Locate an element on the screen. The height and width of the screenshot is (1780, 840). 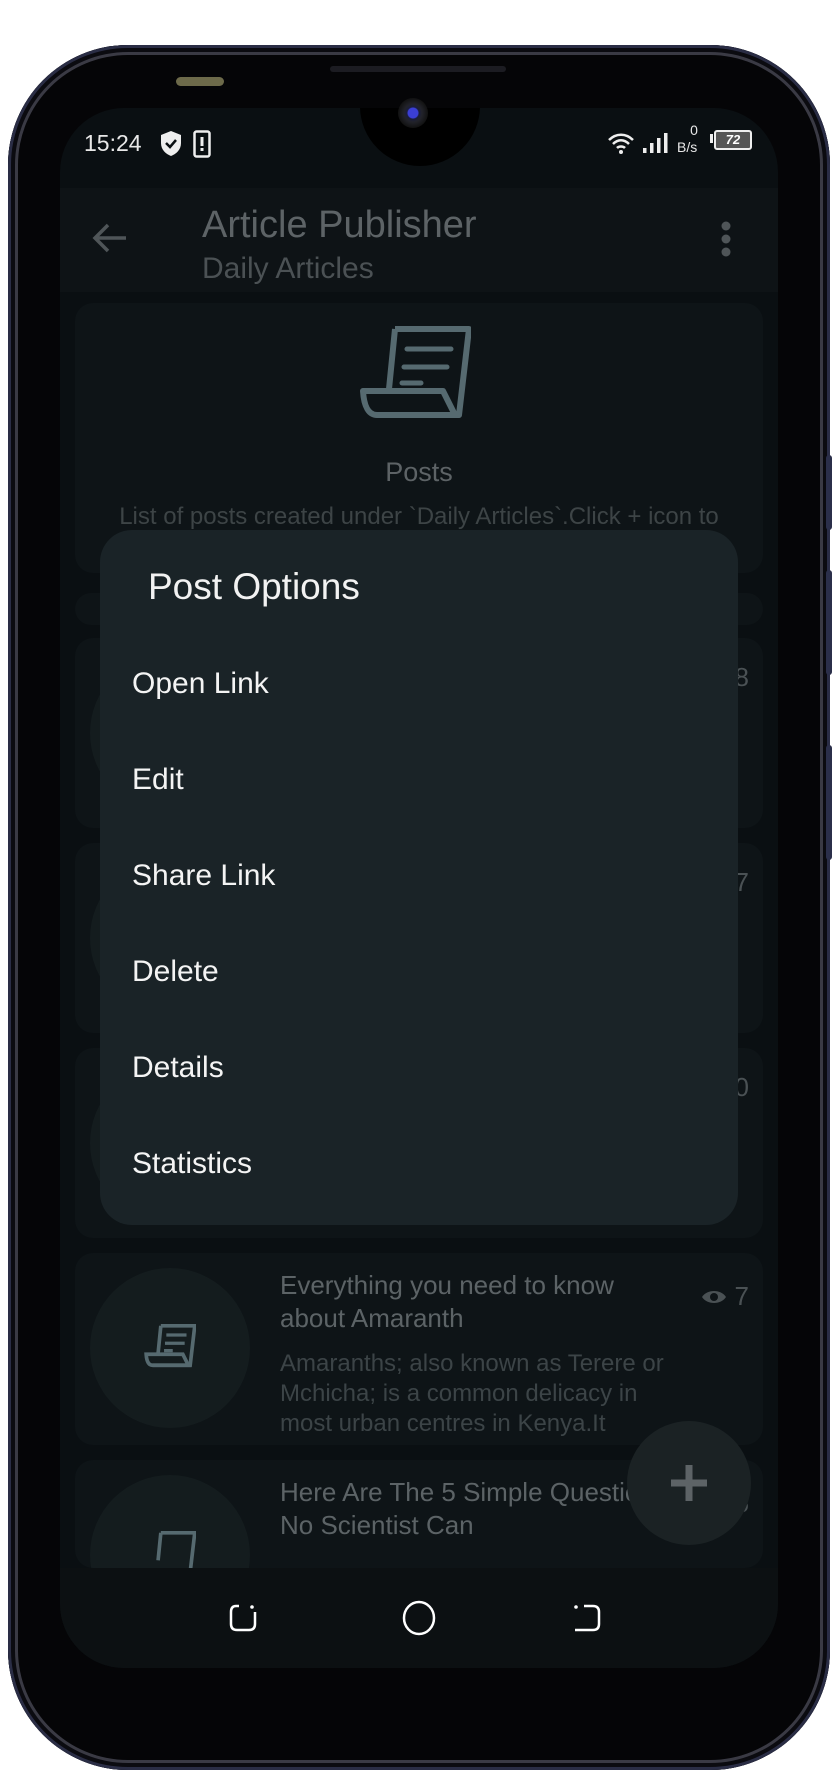
shield-check-icon is located at coordinates (171, 143).